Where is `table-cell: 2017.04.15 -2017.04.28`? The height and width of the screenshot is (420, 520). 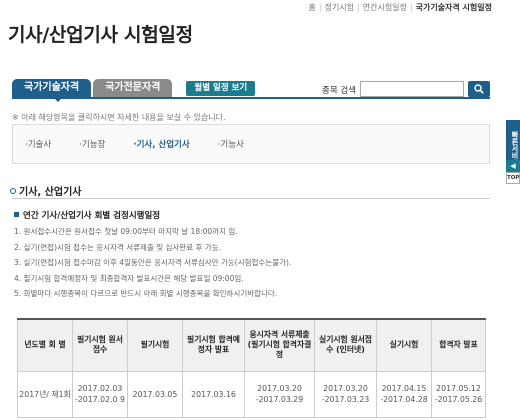
table-cell: 2017.04.15 -2017.04.28 is located at coordinates (404, 394).